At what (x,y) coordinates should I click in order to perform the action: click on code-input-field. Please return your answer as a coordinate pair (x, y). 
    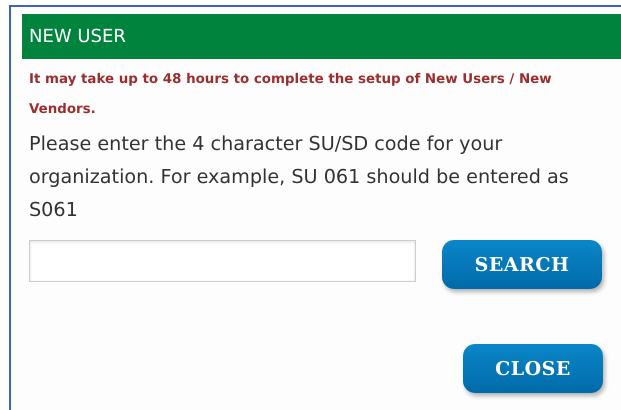
    Looking at the image, I should click on (222, 261).